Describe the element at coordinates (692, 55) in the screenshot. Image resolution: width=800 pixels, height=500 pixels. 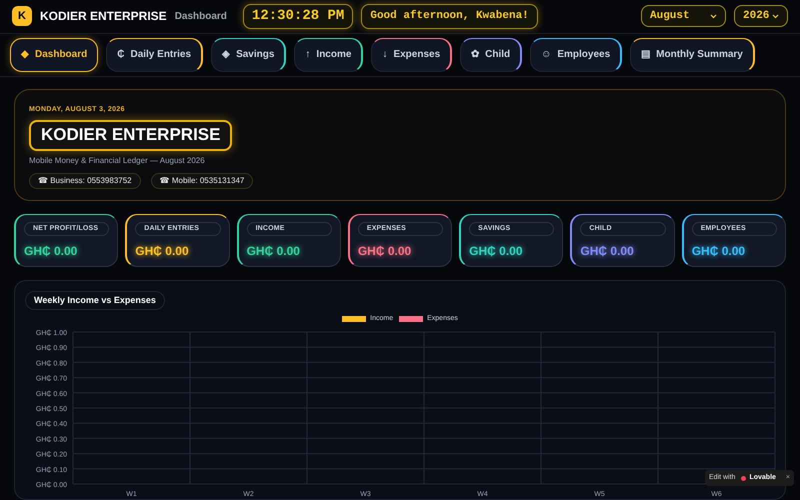
I see `nav-tab: ▤ Monthly Summary` at that location.